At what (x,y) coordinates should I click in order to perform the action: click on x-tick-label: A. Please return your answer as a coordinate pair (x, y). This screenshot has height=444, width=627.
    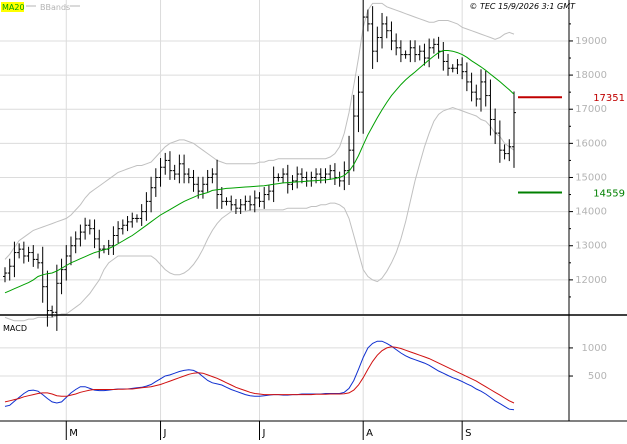
    Looking at the image, I should click on (369, 433).